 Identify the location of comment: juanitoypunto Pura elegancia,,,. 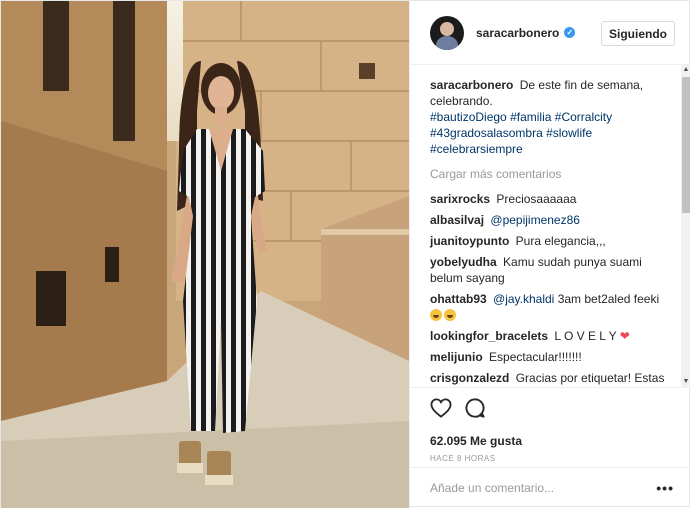
(551, 241).